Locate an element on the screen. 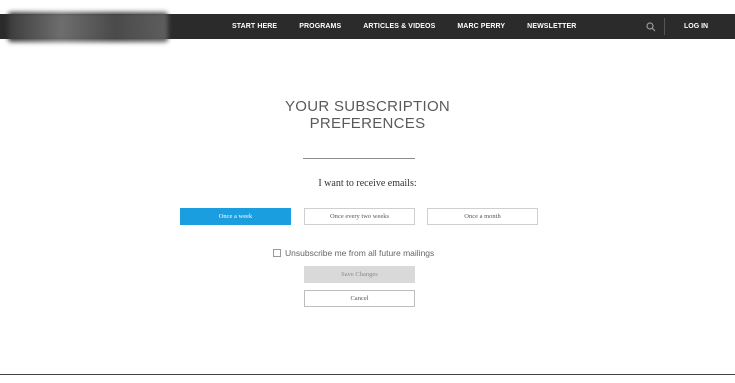 The height and width of the screenshot is (383, 735). frequency-option-monthly: Once a month is located at coordinates (482, 216).